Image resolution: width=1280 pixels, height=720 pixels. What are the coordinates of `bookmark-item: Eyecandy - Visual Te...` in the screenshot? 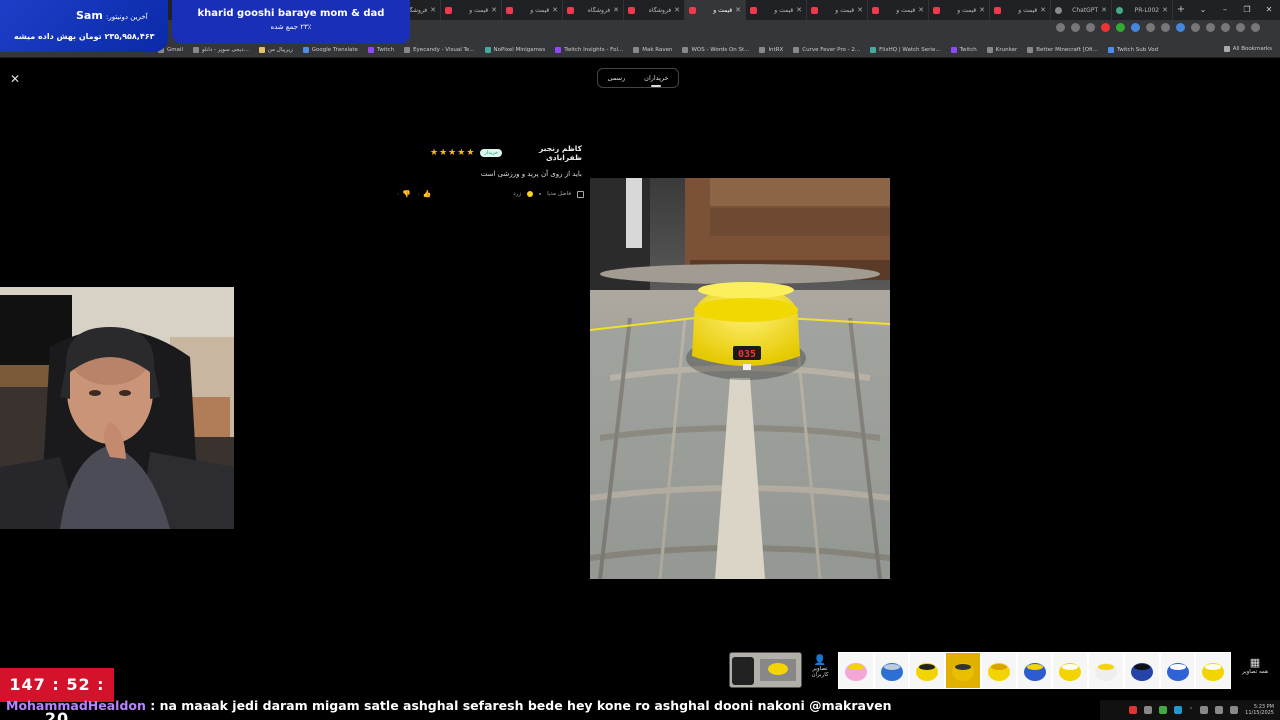 It's located at (439, 49).